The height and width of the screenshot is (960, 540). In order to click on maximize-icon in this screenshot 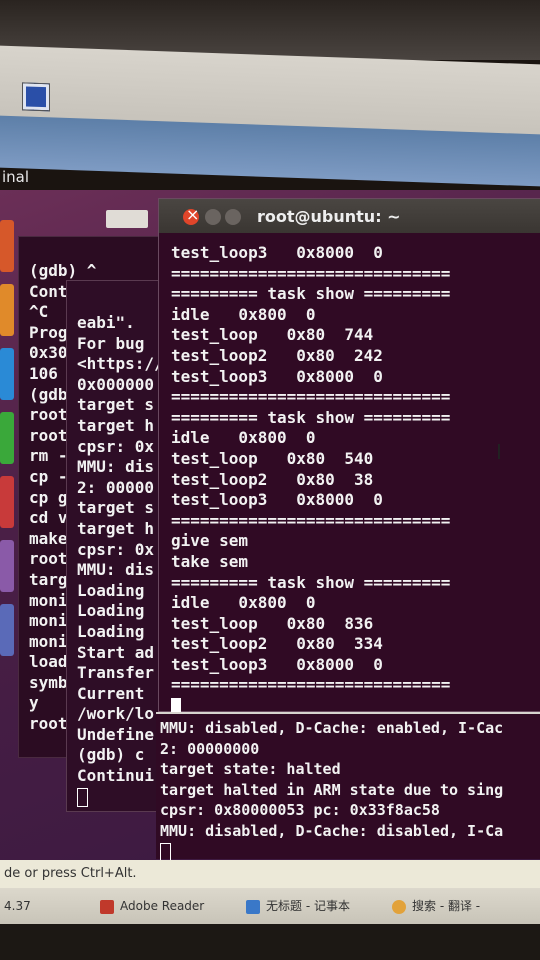, I will do `click(233, 217)`.